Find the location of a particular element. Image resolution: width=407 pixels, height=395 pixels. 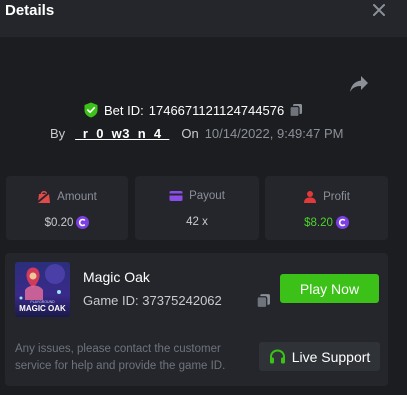

shield-check-icon is located at coordinates (91, 110).